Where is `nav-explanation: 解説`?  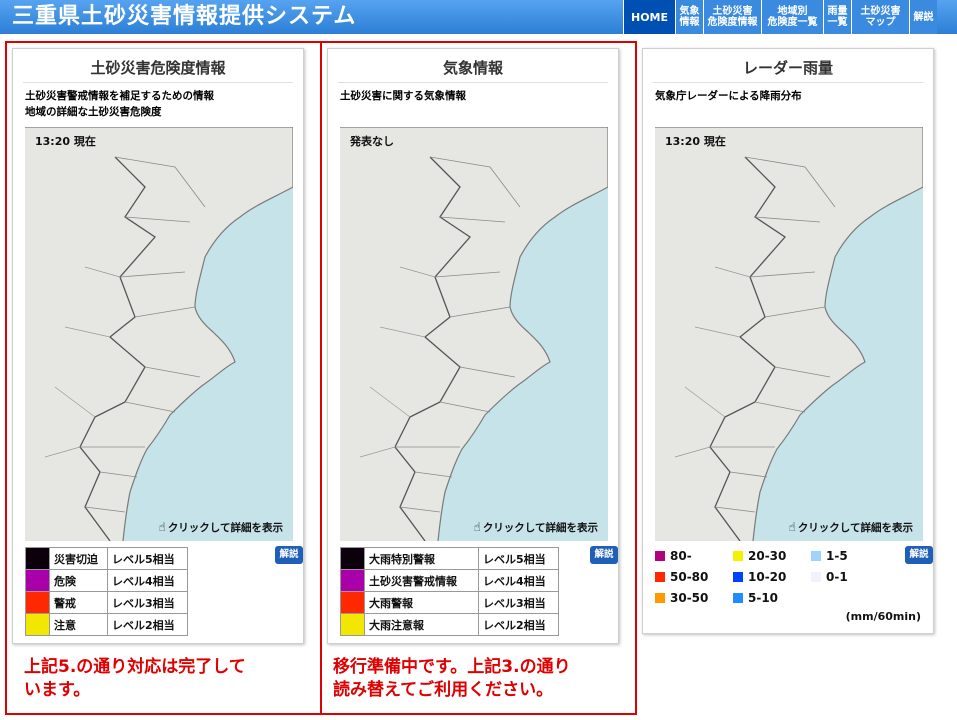 nav-explanation: 解説 is located at coordinates (923, 17).